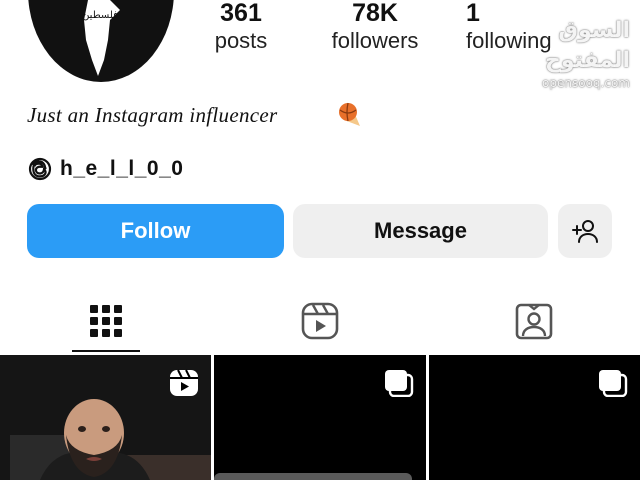 The image size is (640, 480). Describe the element at coordinates (241, 40) in the screenshot. I see `posts-label: posts` at that location.